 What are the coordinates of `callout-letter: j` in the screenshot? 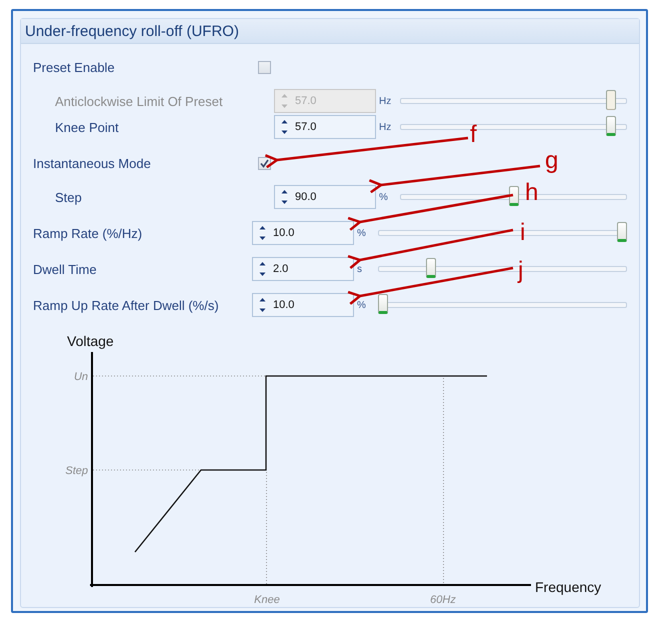 It's located at (521, 270).